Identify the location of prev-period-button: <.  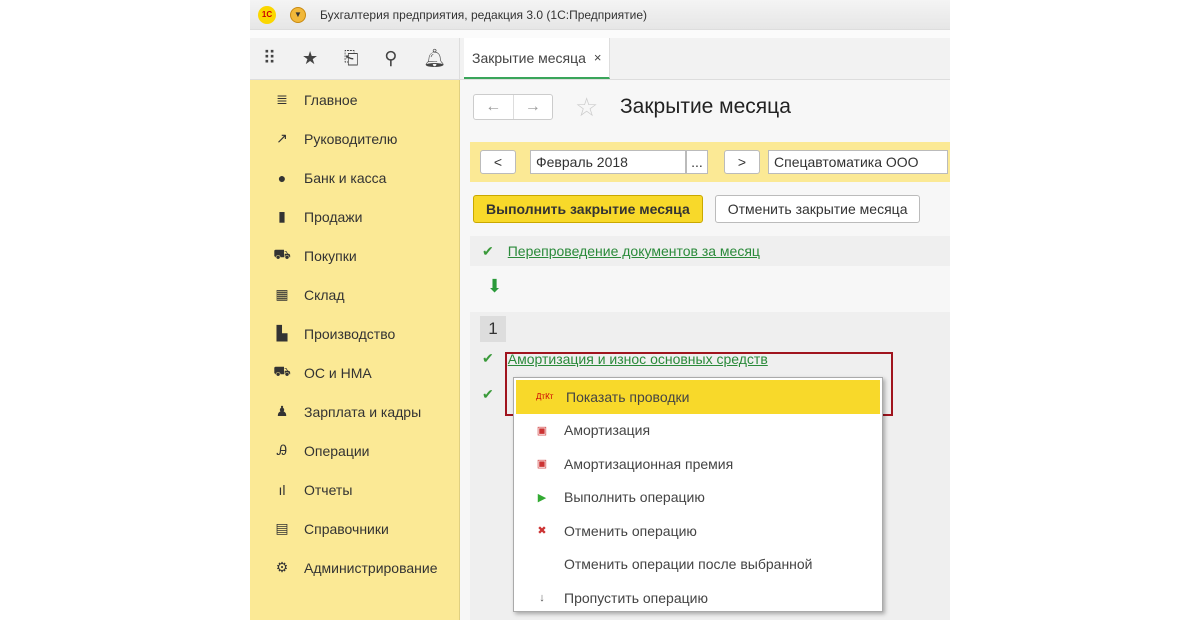
(498, 162).